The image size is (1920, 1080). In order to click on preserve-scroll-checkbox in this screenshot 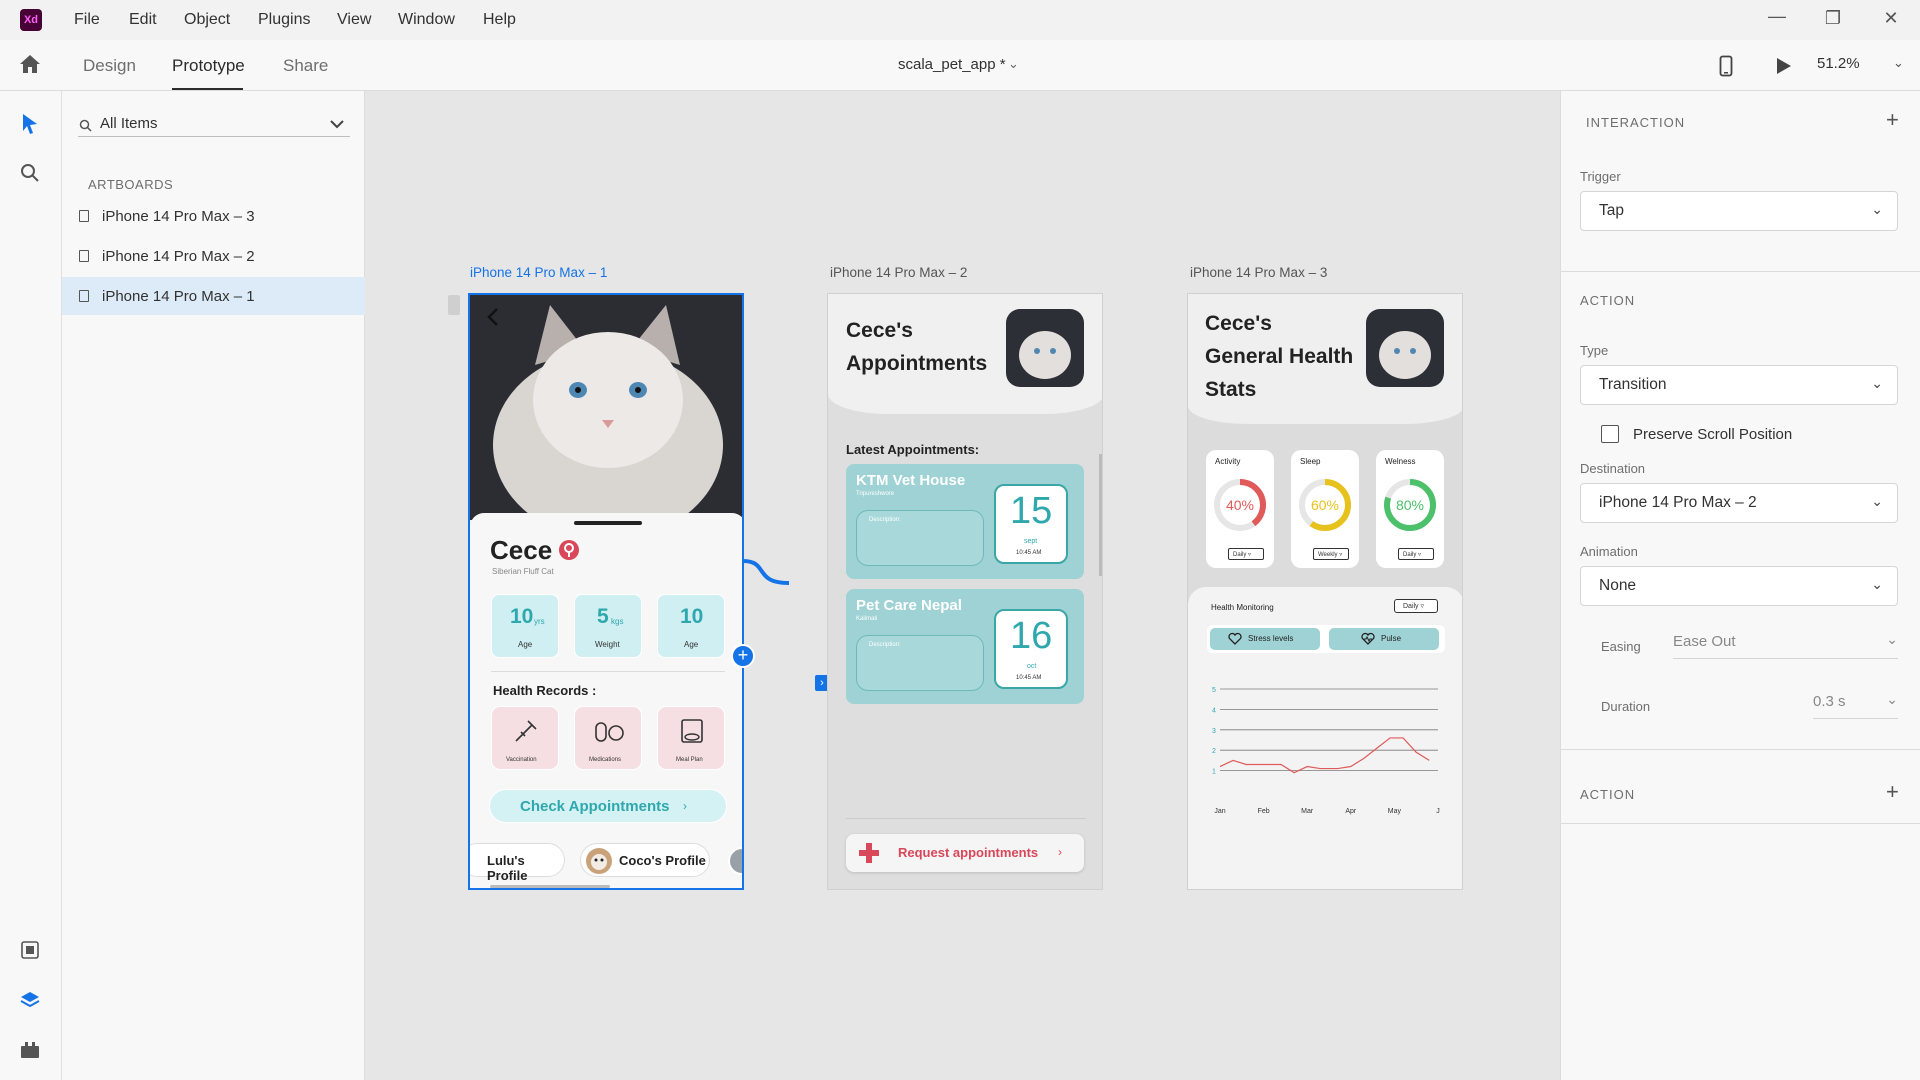, I will do `click(1610, 434)`.